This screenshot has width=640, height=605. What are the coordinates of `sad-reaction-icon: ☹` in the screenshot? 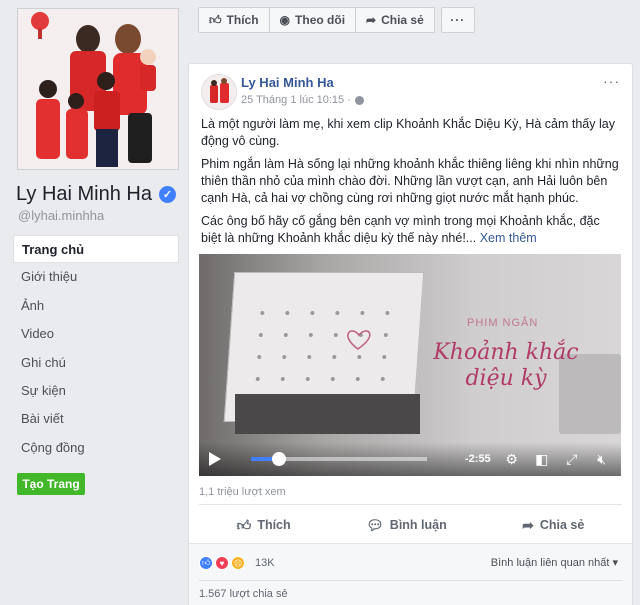 It's located at (238, 563).